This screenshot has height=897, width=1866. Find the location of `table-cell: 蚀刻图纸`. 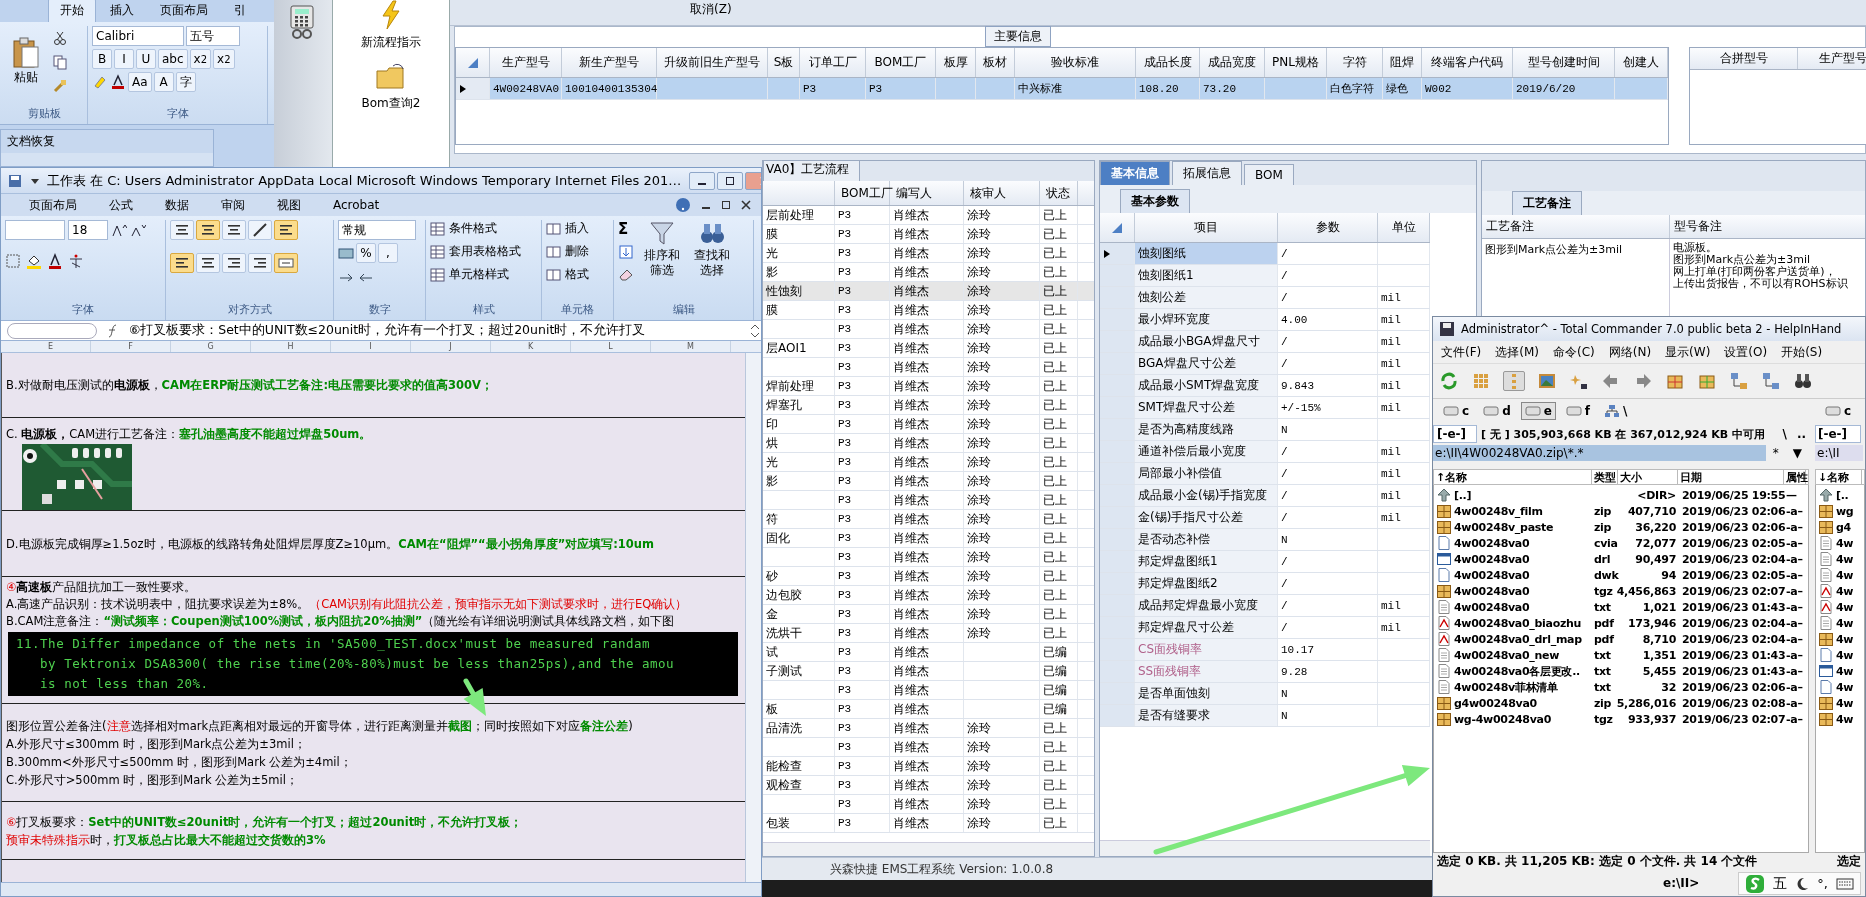

table-cell: 蚀刻图纸 is located at coordinates (1206, 253).